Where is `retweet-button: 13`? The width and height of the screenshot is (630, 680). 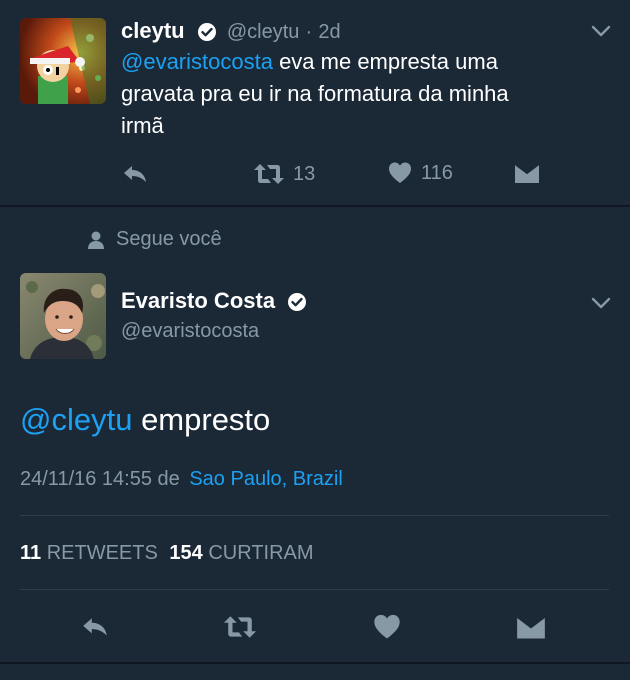 retweet-button: 13 is located at coordinates (284, 174).